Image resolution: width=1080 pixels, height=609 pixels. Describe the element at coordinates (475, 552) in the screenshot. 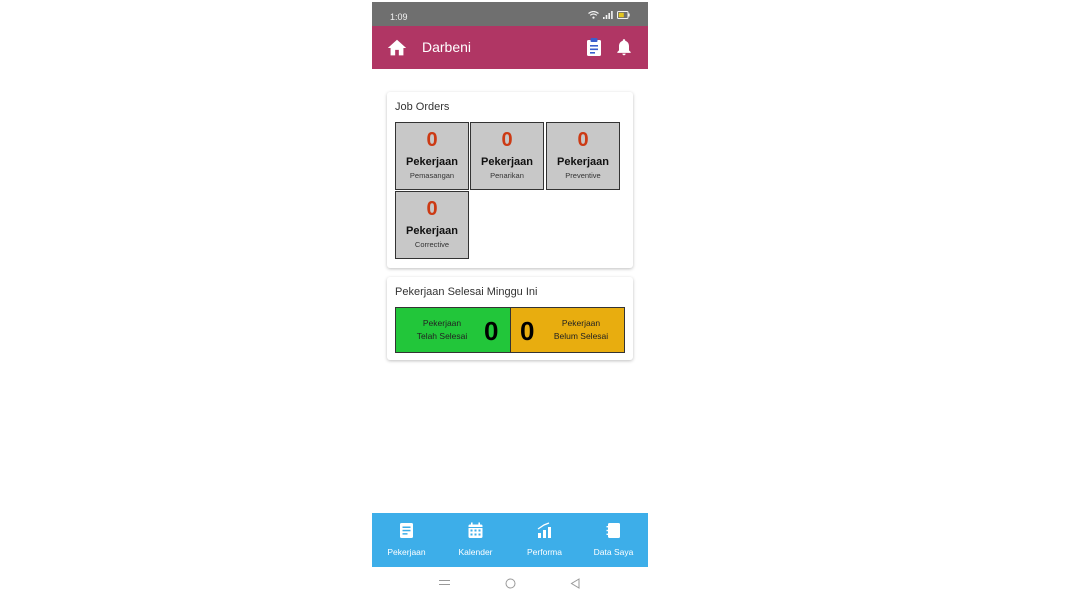

I see `nav-label: Kalender` at that location.